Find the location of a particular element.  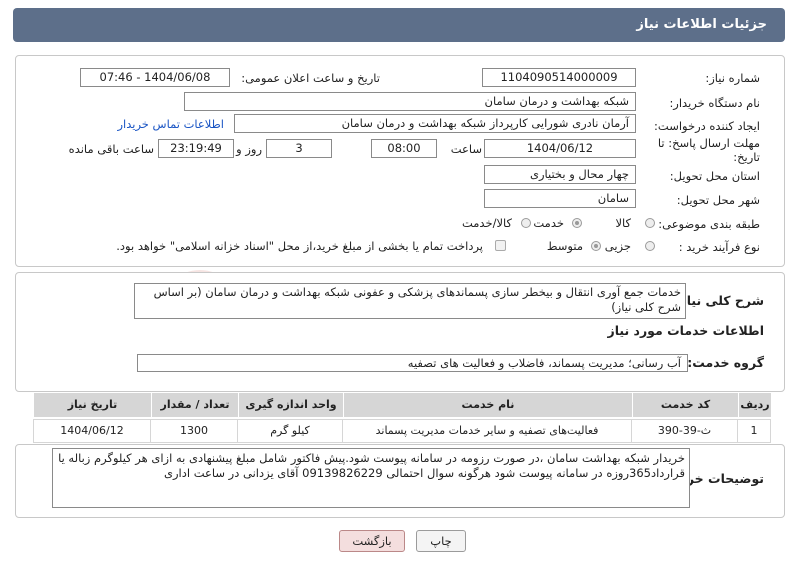

print-button: چاپ is located at coordinates (441, 541).